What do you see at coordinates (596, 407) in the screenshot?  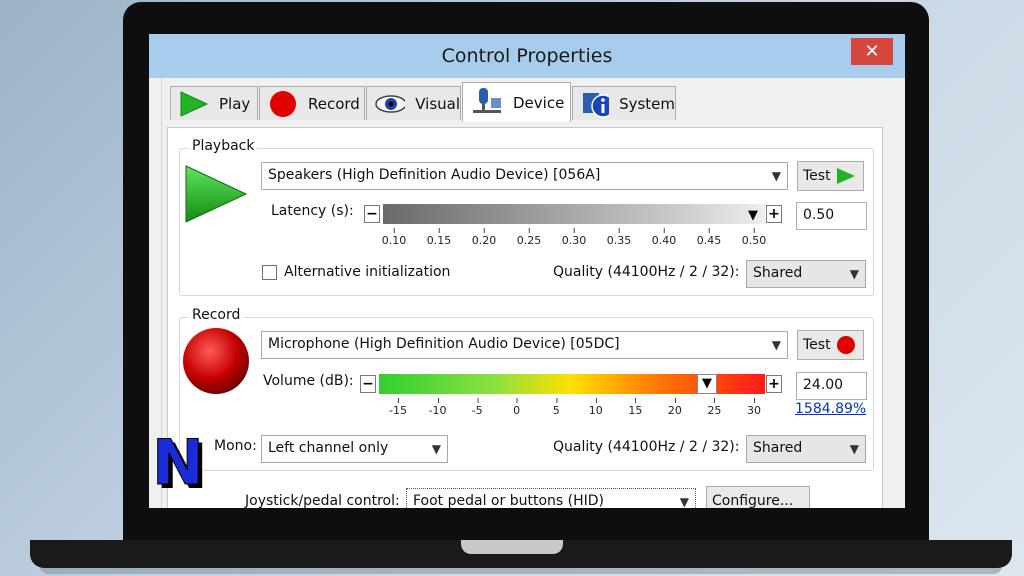 I see `scale-tick-label: 10` at bounding box center [596, 407].